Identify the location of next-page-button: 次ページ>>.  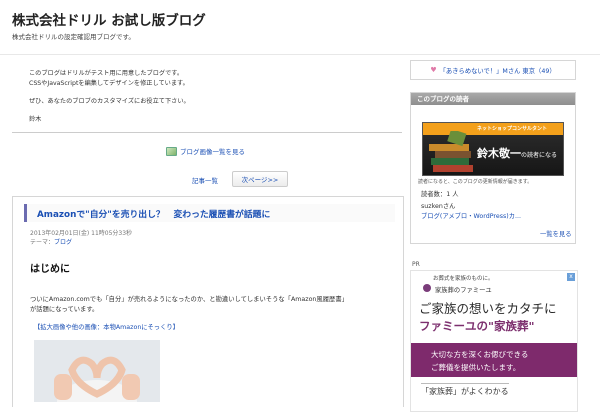
(260, 179).